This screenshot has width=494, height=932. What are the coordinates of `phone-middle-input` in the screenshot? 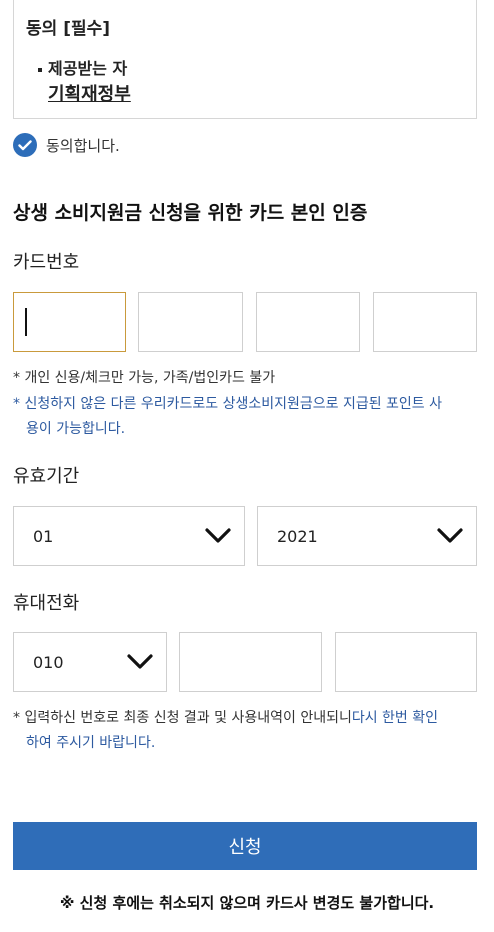 It's located at (250, 662).